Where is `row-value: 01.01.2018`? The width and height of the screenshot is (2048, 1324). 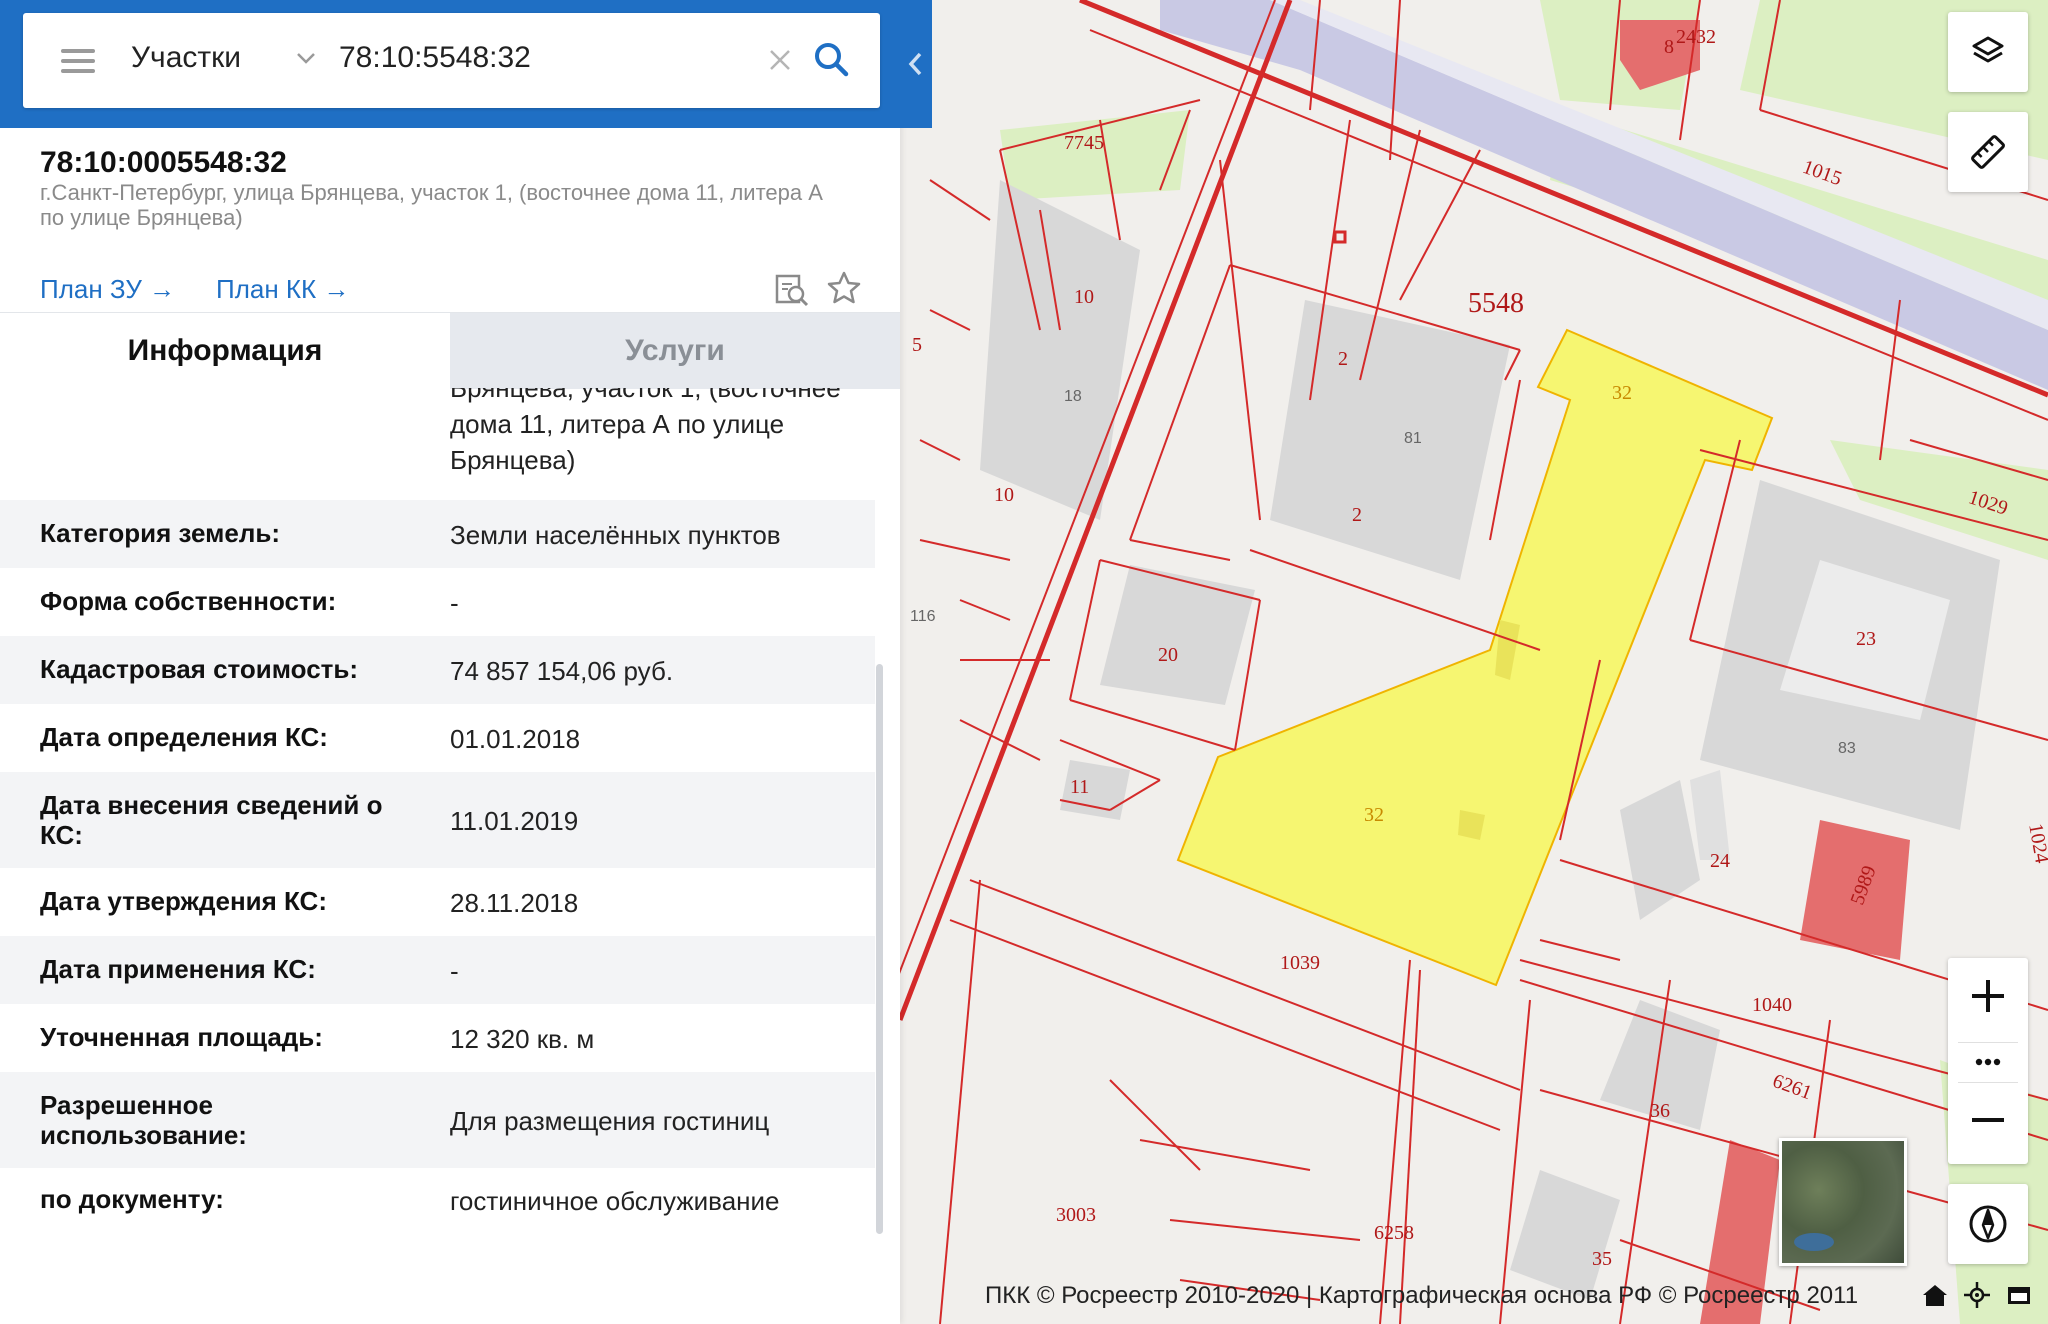
row-value: 01.01.2018 is located at coordinates (515, 739).